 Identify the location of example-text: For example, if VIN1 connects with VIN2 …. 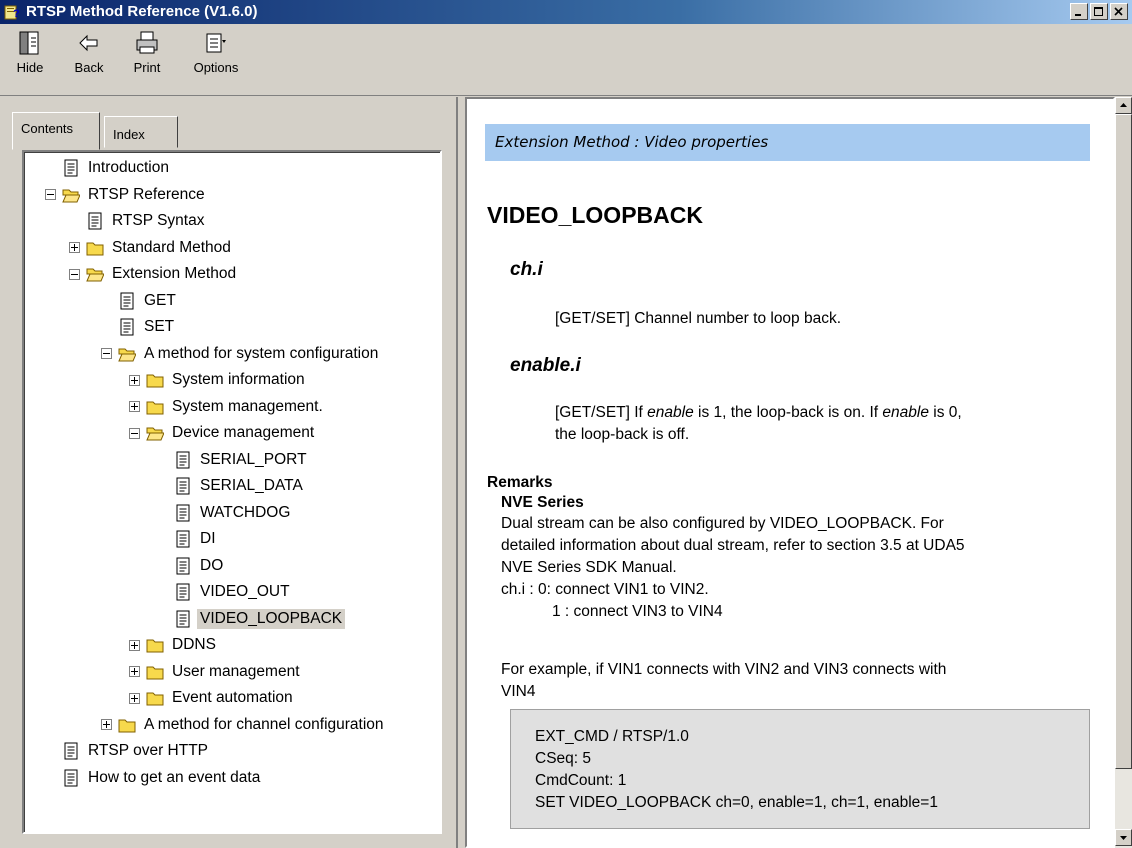
(801, 681).